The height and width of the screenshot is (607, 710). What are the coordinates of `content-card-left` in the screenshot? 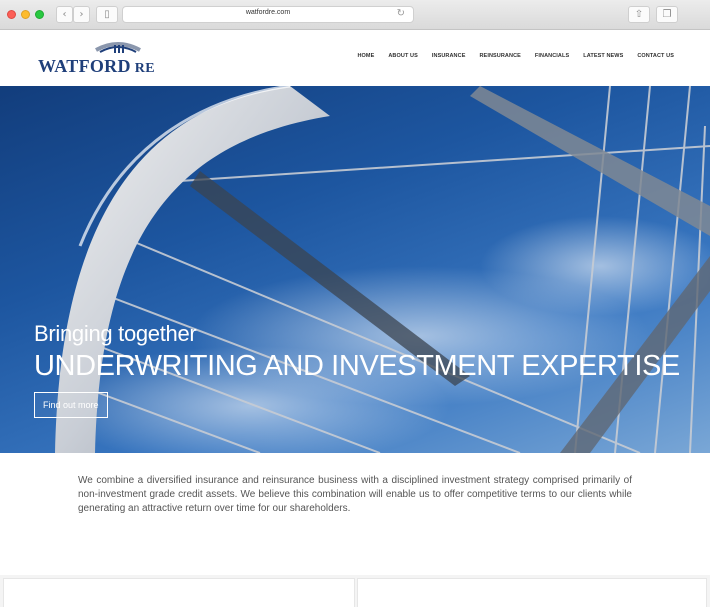 It's located at (179, 592).